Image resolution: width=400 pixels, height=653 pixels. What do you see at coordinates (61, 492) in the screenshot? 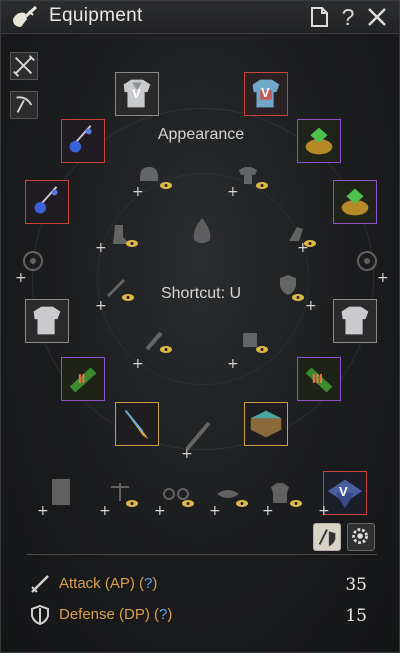
I see `cloak-icon` at bounding box center [61, 492].